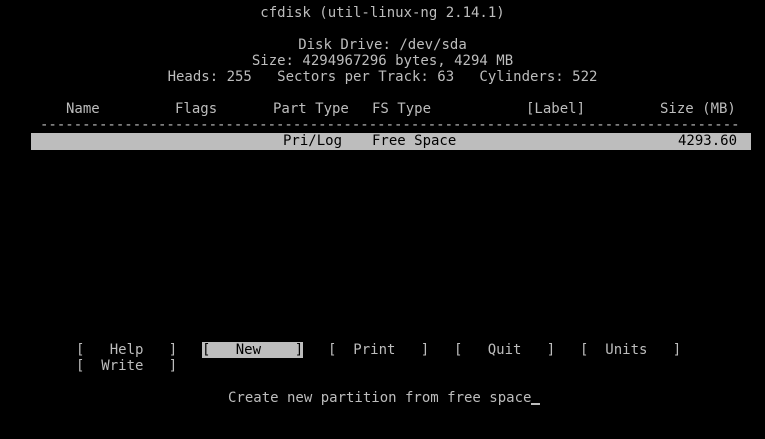 This screenshot has height=439, width=765. I want to click on help-button: [ Help ], so click(126, 350).